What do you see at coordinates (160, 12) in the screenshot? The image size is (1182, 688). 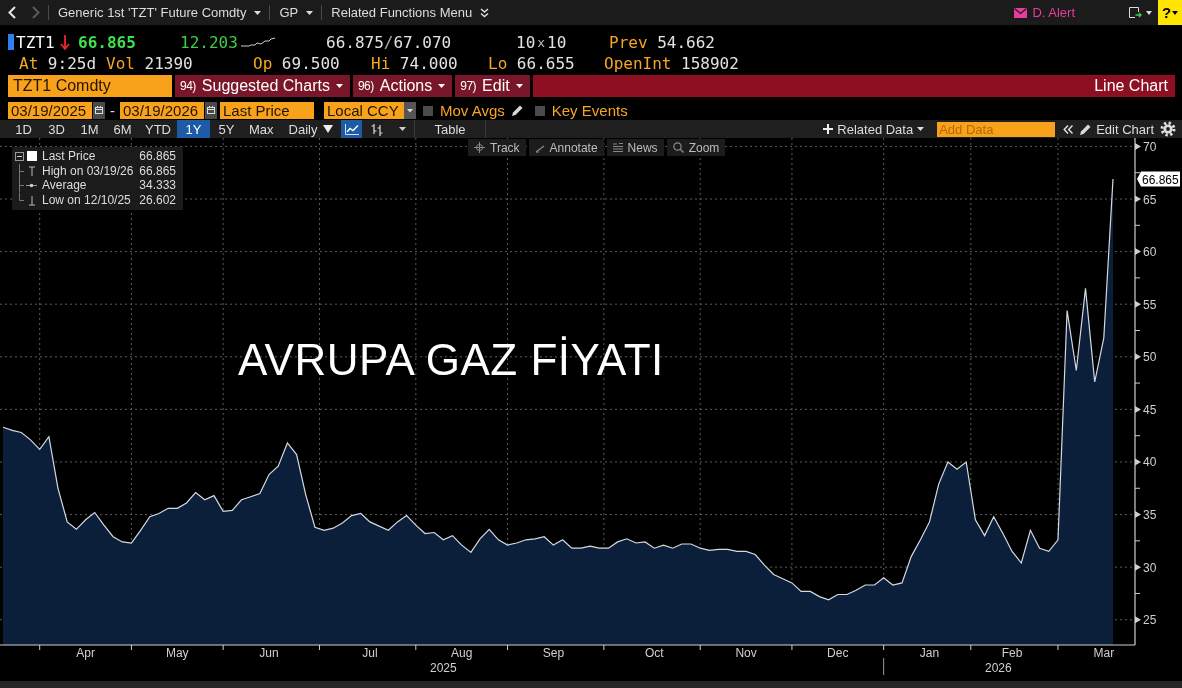 I see `security-menu: Generic 1st 'TZT' Future Comdty` at bounding box center [160, 12].